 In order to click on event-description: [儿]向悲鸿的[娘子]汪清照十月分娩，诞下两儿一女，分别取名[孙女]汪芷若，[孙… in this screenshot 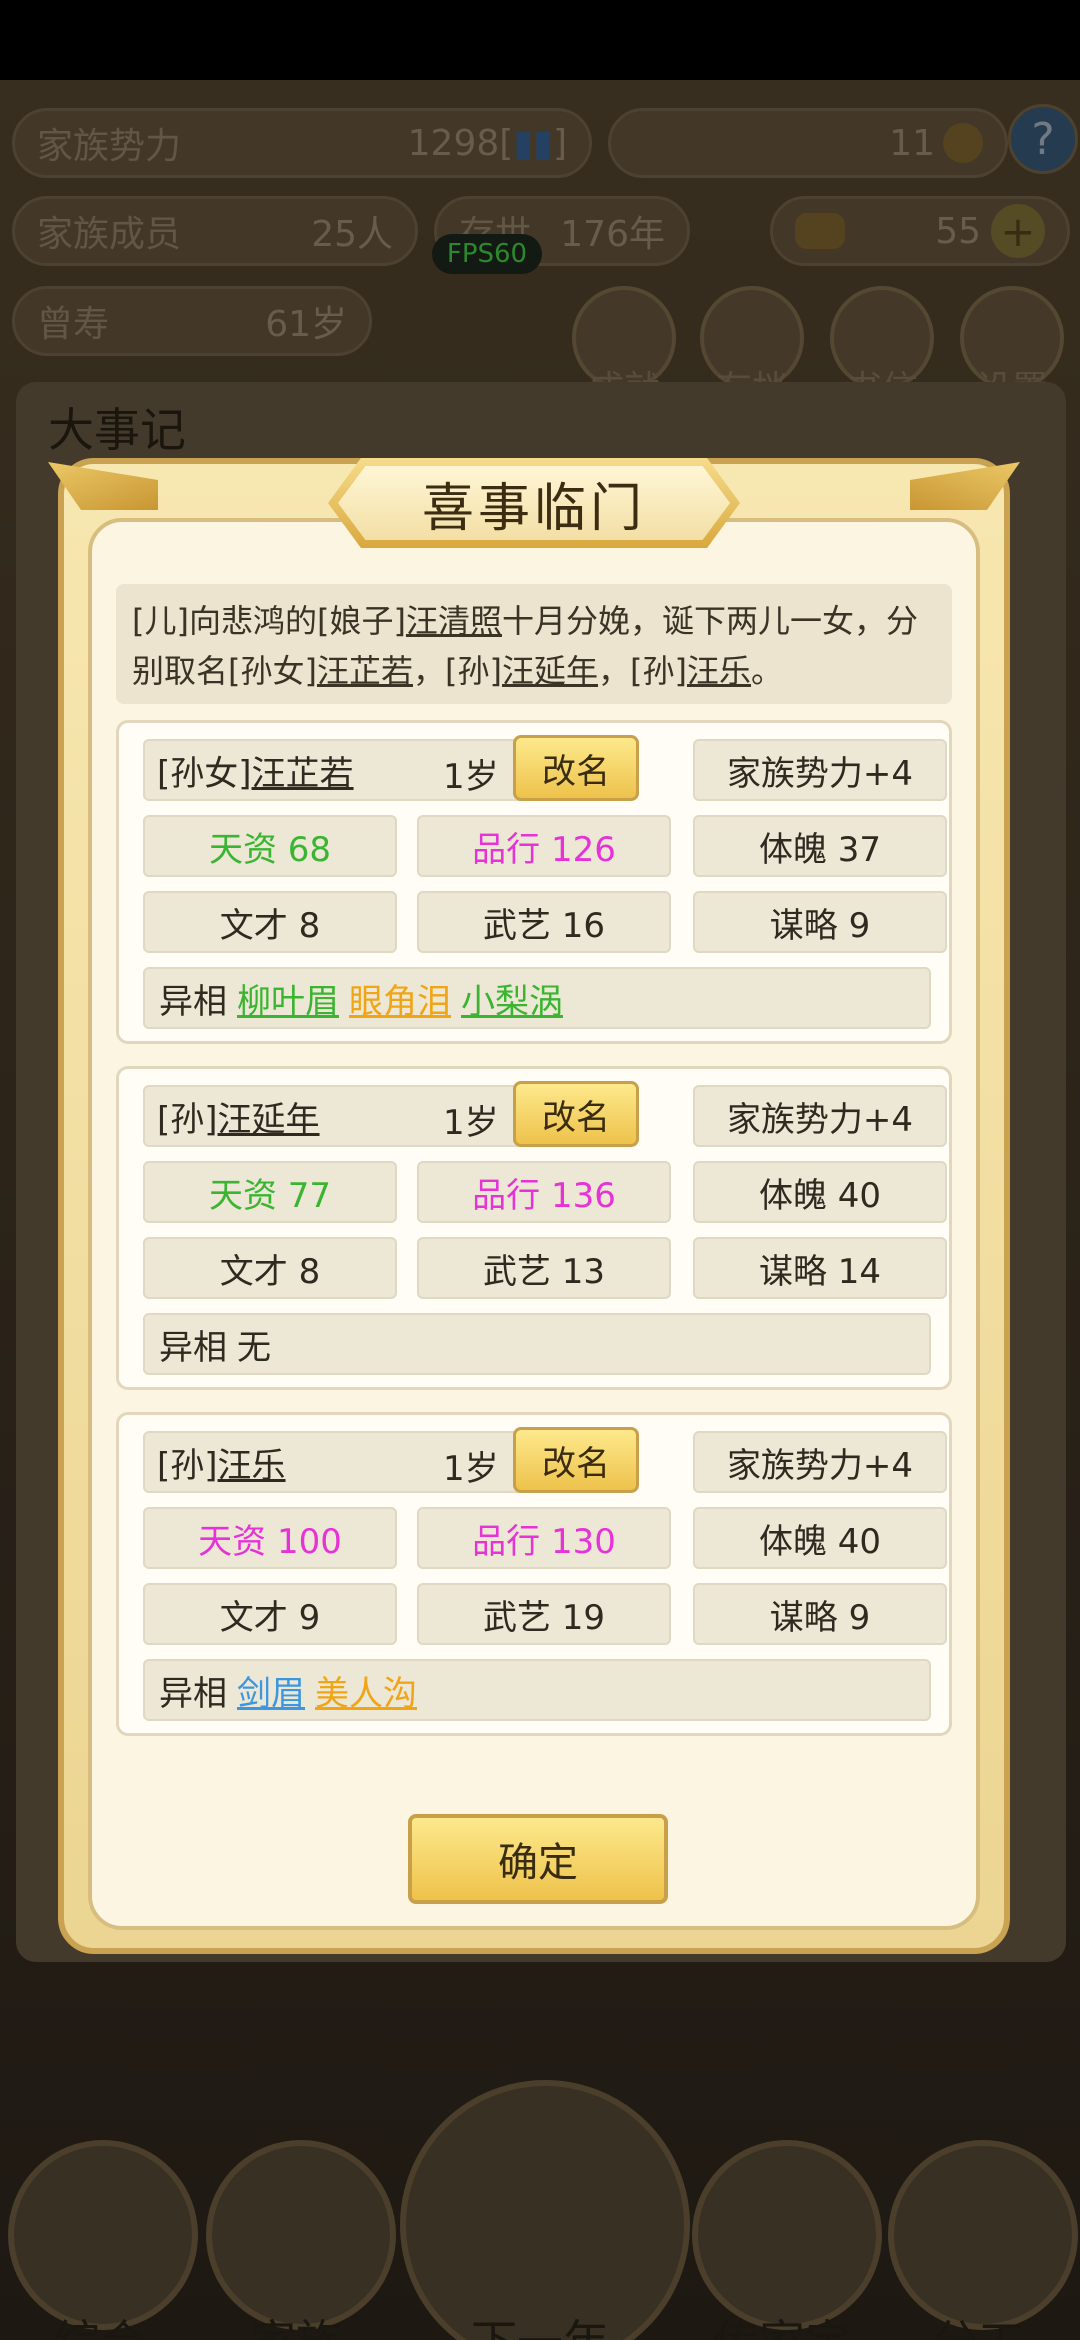, I will do `click(534, 644)`.